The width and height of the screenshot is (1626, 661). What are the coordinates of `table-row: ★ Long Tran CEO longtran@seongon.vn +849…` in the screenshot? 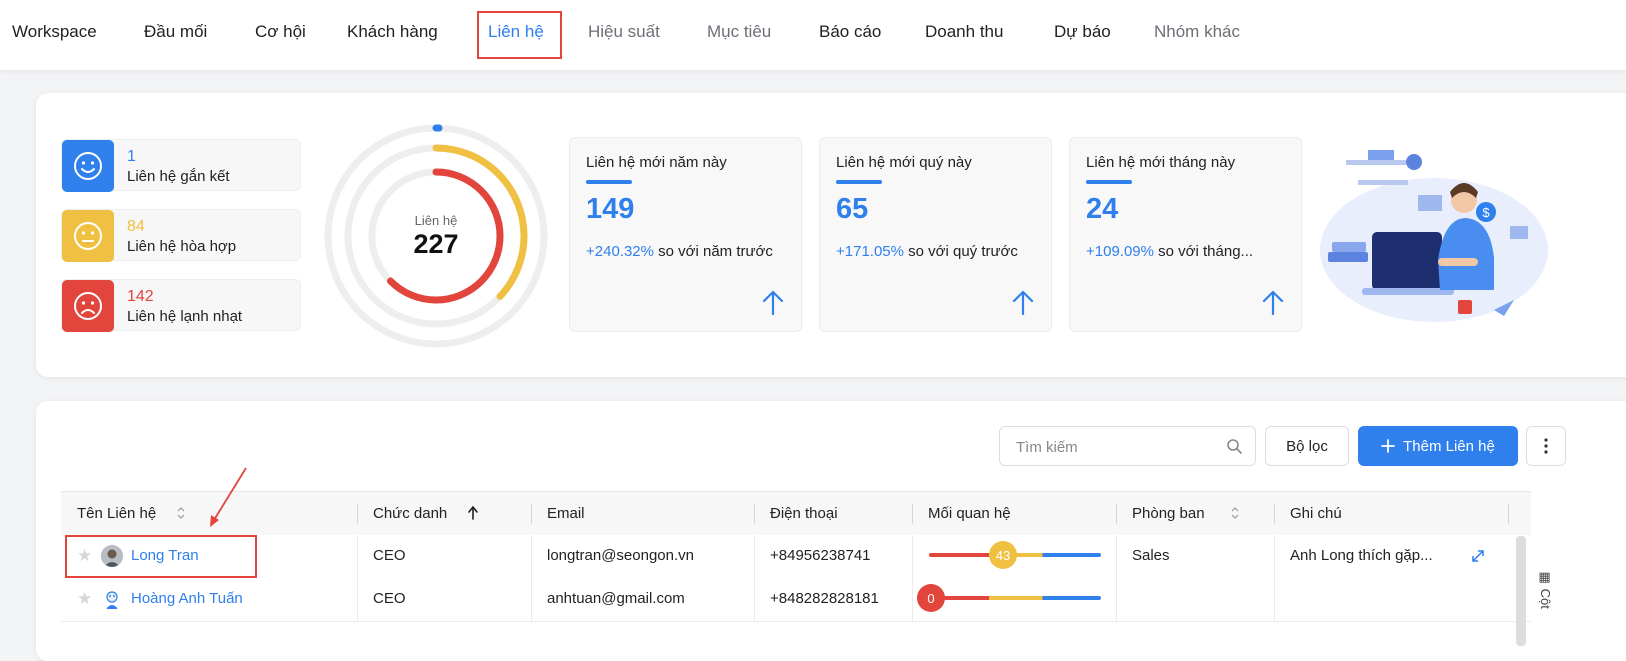 It's located at (796, 557).